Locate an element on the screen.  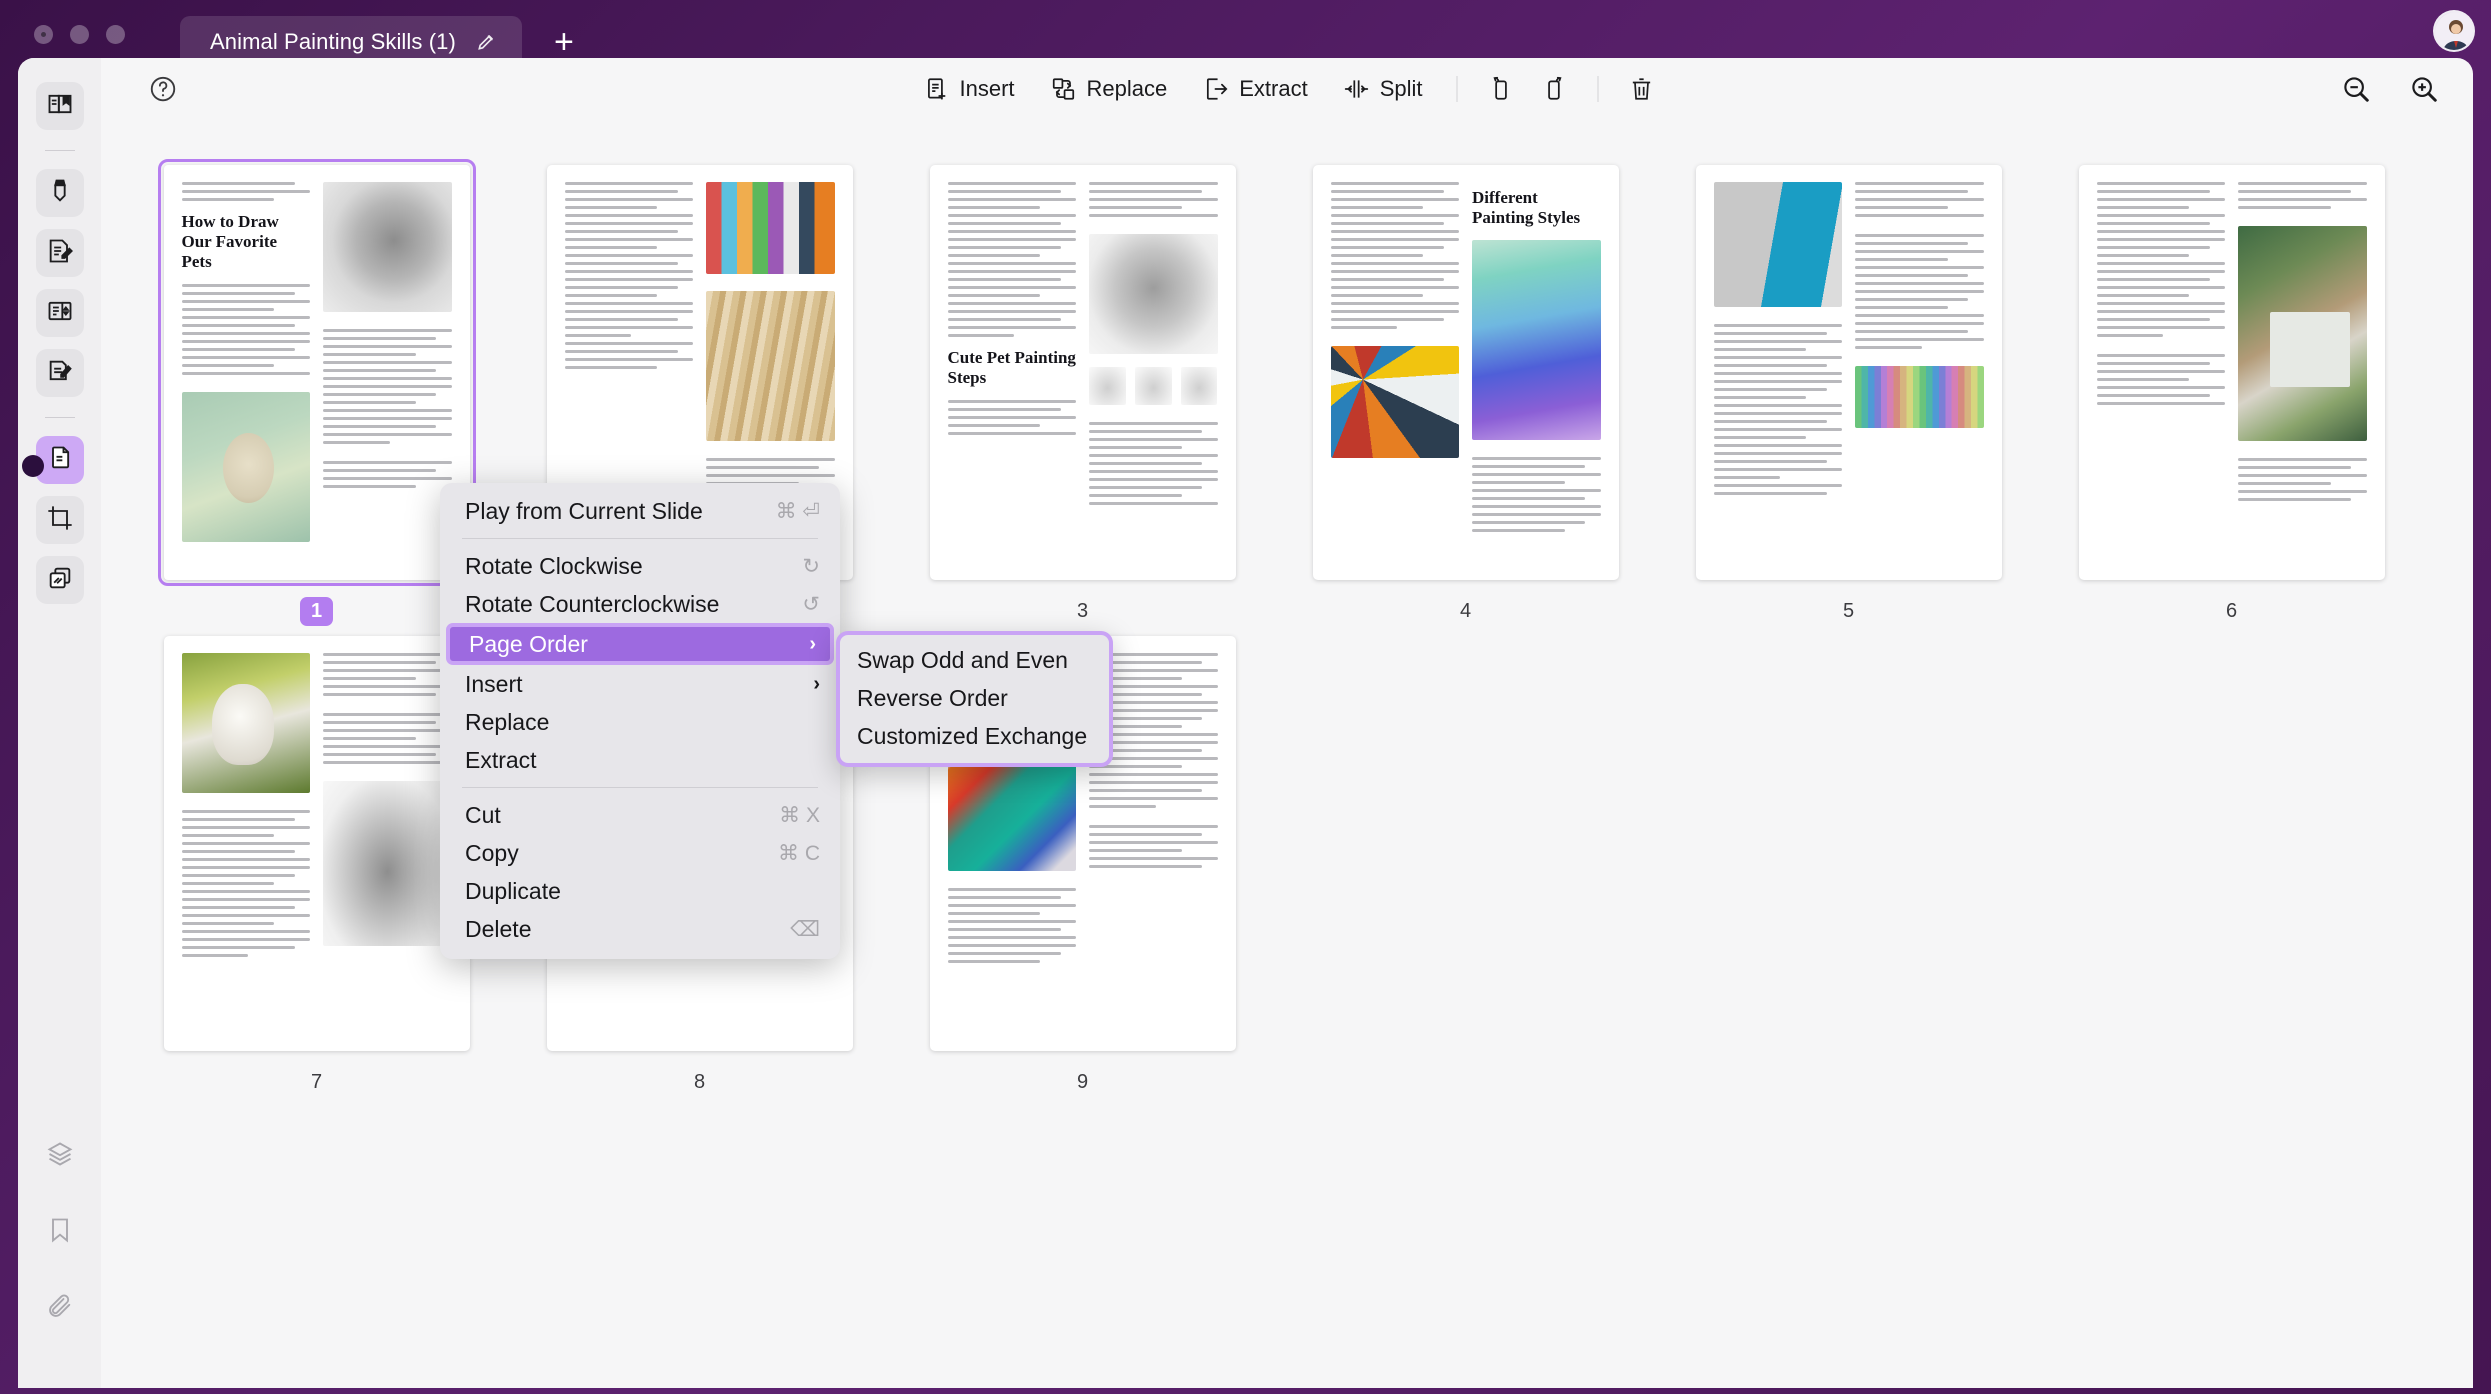
page-number-1: 1 is located at coordinates (316, 611).